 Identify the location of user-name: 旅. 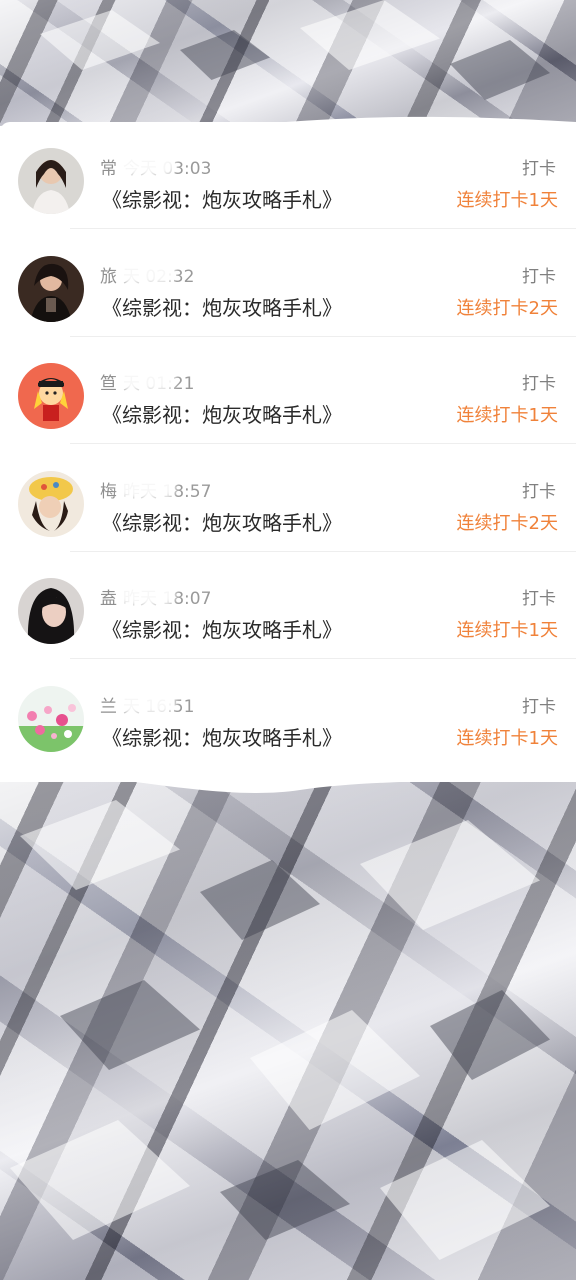
(108, 277).